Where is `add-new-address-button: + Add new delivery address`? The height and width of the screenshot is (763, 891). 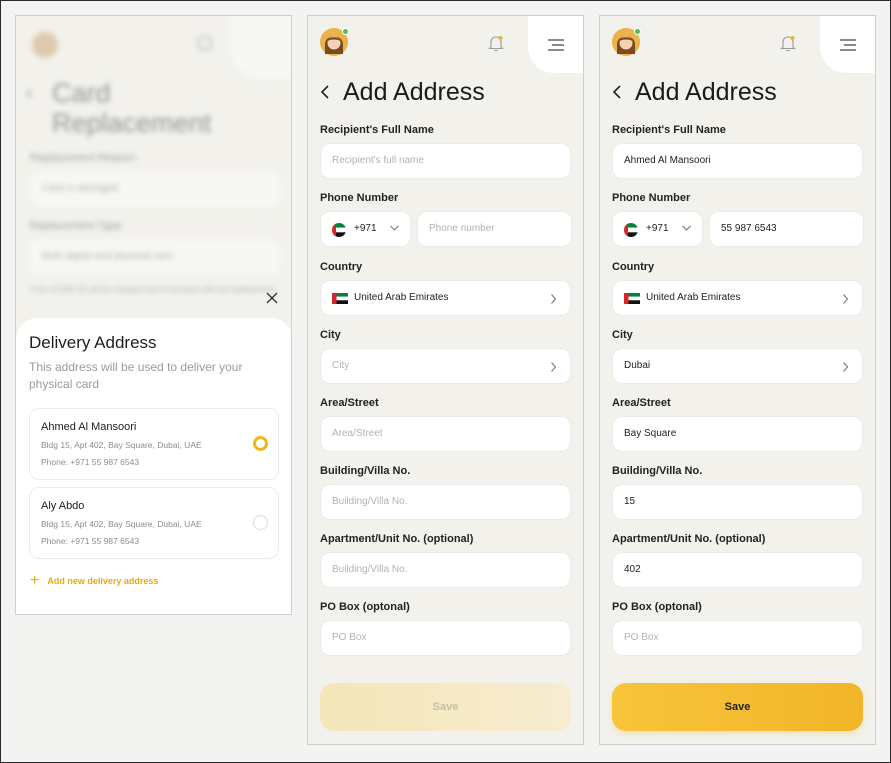
add-new-address-button: + Add new delivery address is located at coordinates (94, 580).